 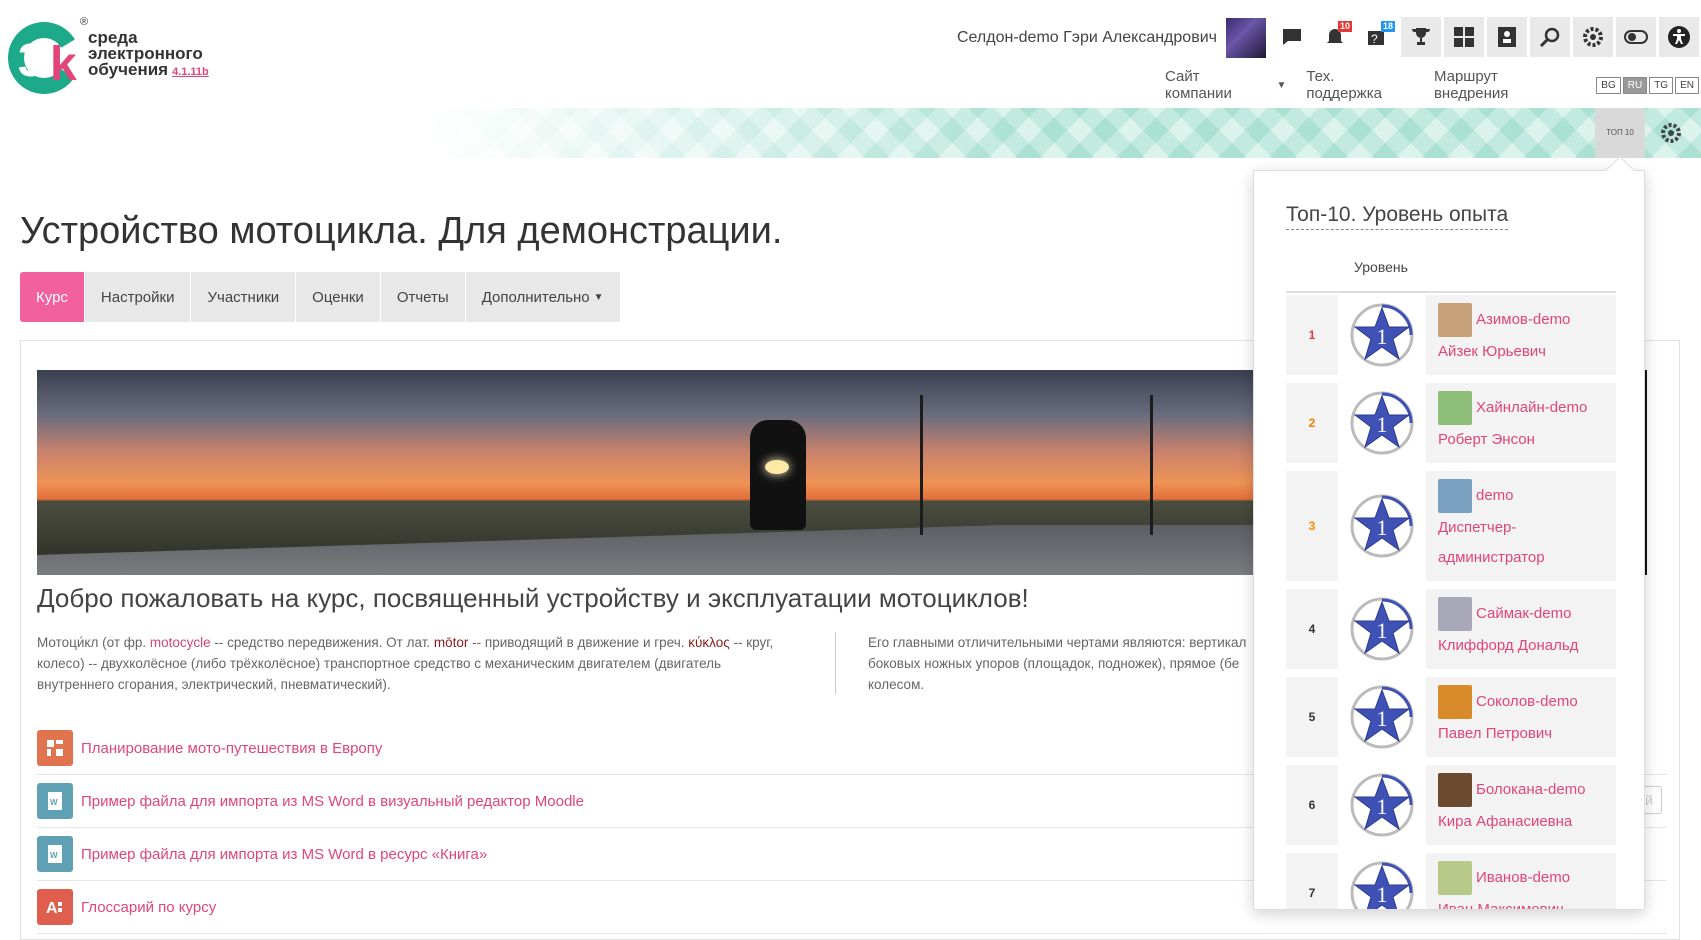 I want to click on user-name: Селдон-demo Гэри Александрович, so click(x=1087, y=38).